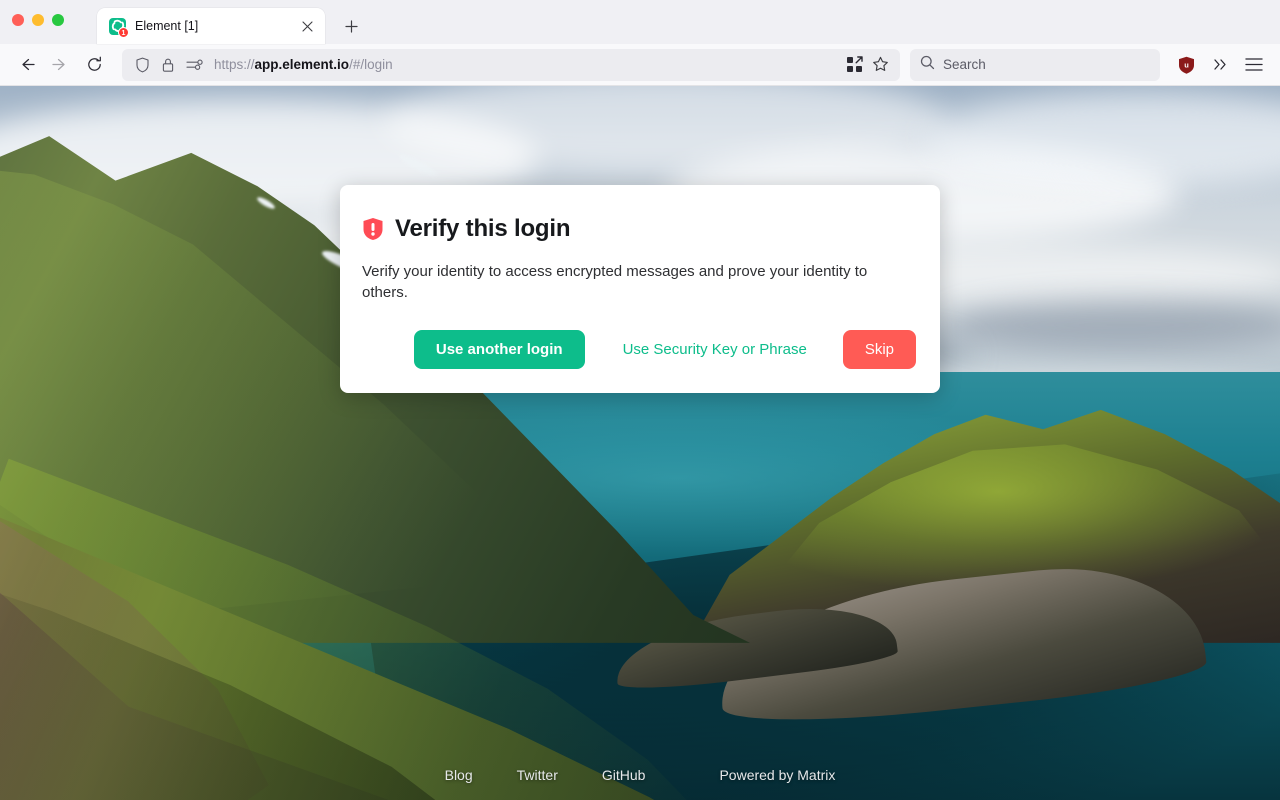 This screenshot has width=1280, height=800. What do you see at coordinates (777, 775) in the screenshot?
I see `powered-by-matrix-label: Powered by Matrix` at bounding box center [777, 775].